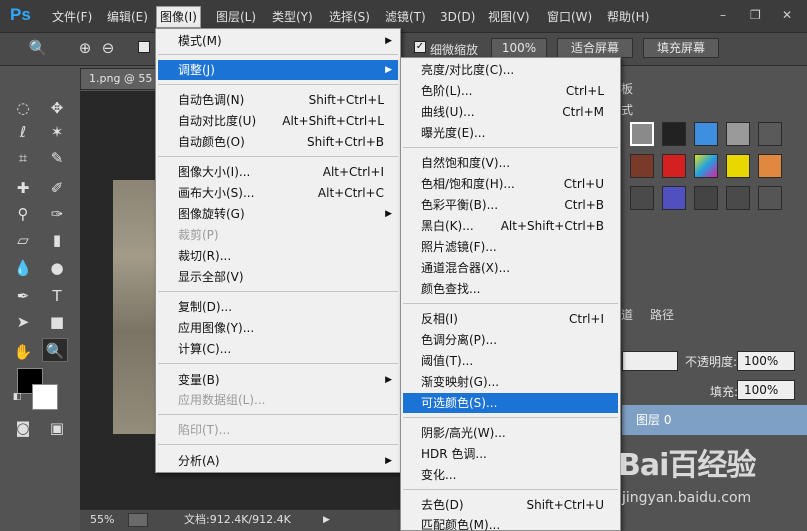 This screenshot has height=531, width=807. What do you see at coordinates (457, 17) in the screenshot?
I see `menu-3d: 3D(D)` at bounding box center [457, 17].